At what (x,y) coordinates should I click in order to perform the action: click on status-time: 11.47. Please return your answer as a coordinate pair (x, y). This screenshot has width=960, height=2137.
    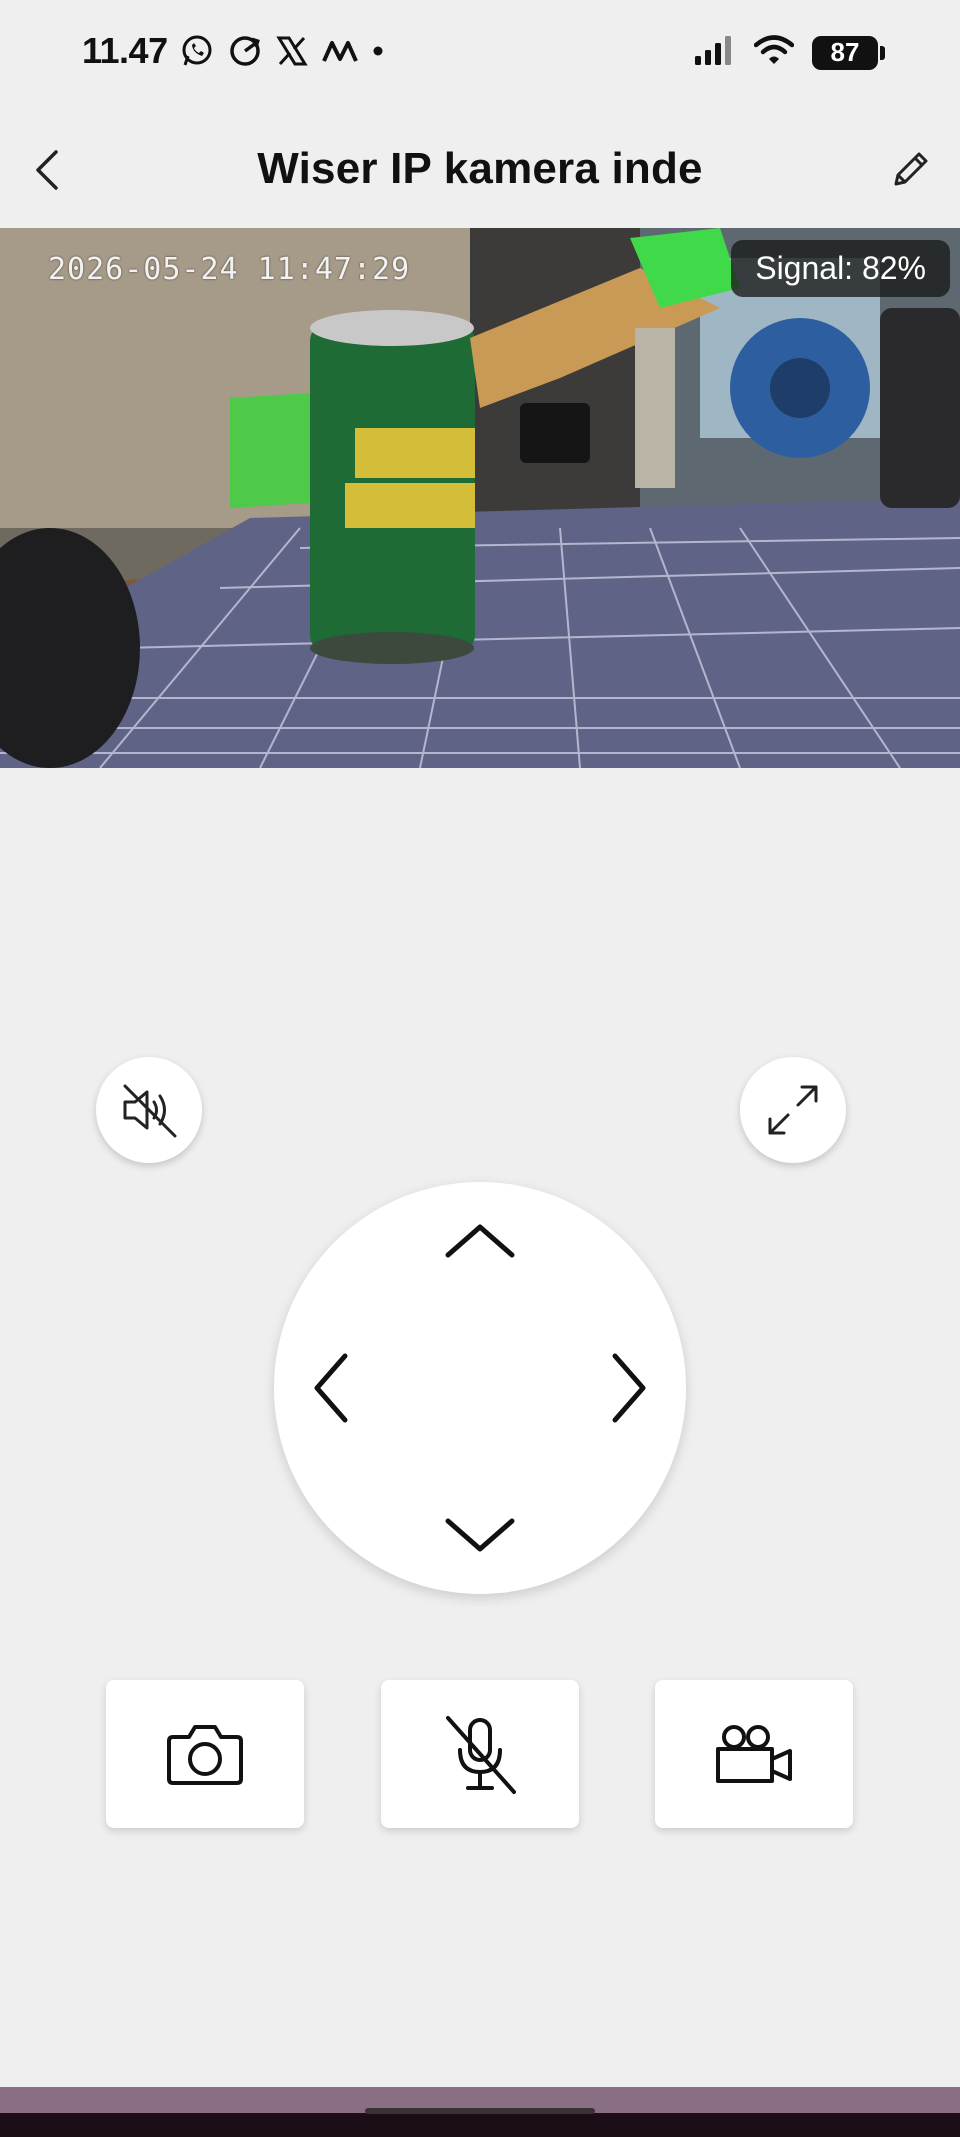
    Looking at the image, I should click on (125, 50).